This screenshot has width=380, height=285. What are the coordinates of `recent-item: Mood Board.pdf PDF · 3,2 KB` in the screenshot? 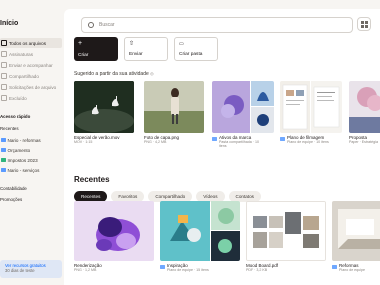 It's located at (286, 236).